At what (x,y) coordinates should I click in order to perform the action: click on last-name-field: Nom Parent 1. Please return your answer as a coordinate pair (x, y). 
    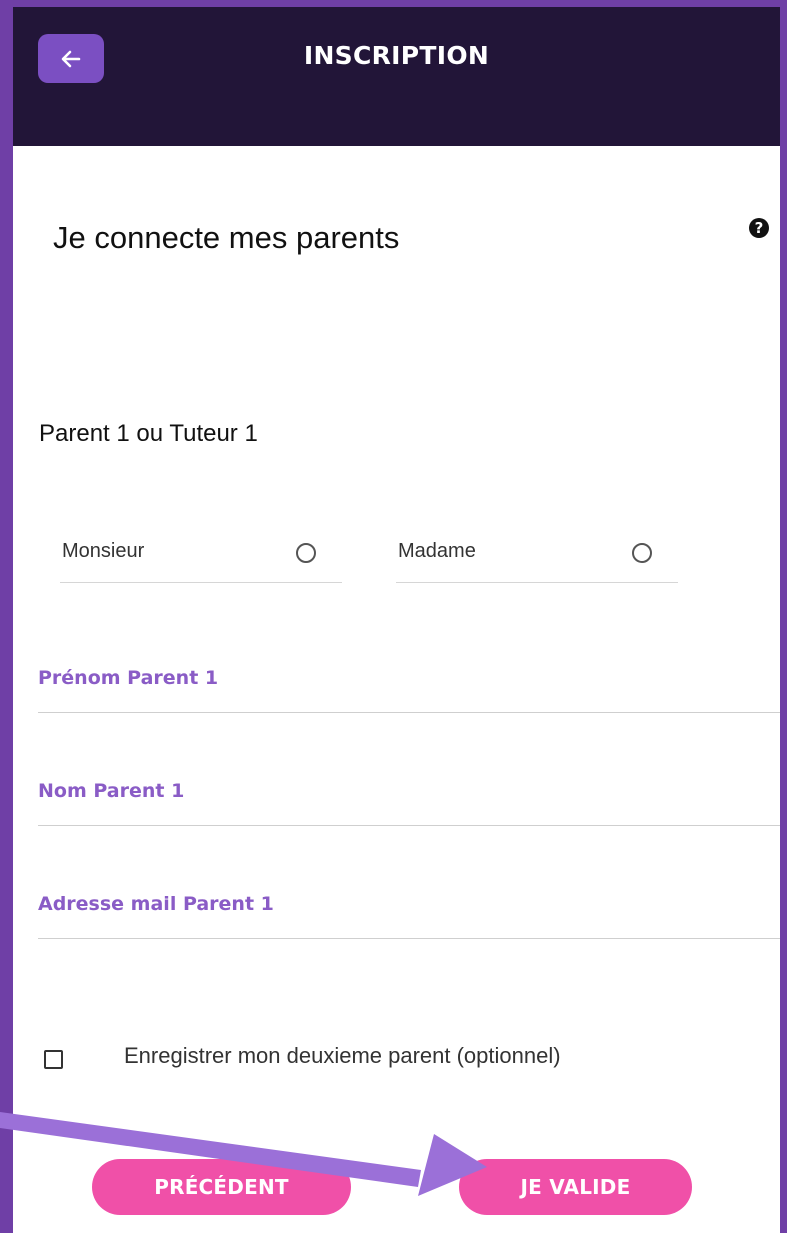
    Looking at the image, I should click on (409, 796).